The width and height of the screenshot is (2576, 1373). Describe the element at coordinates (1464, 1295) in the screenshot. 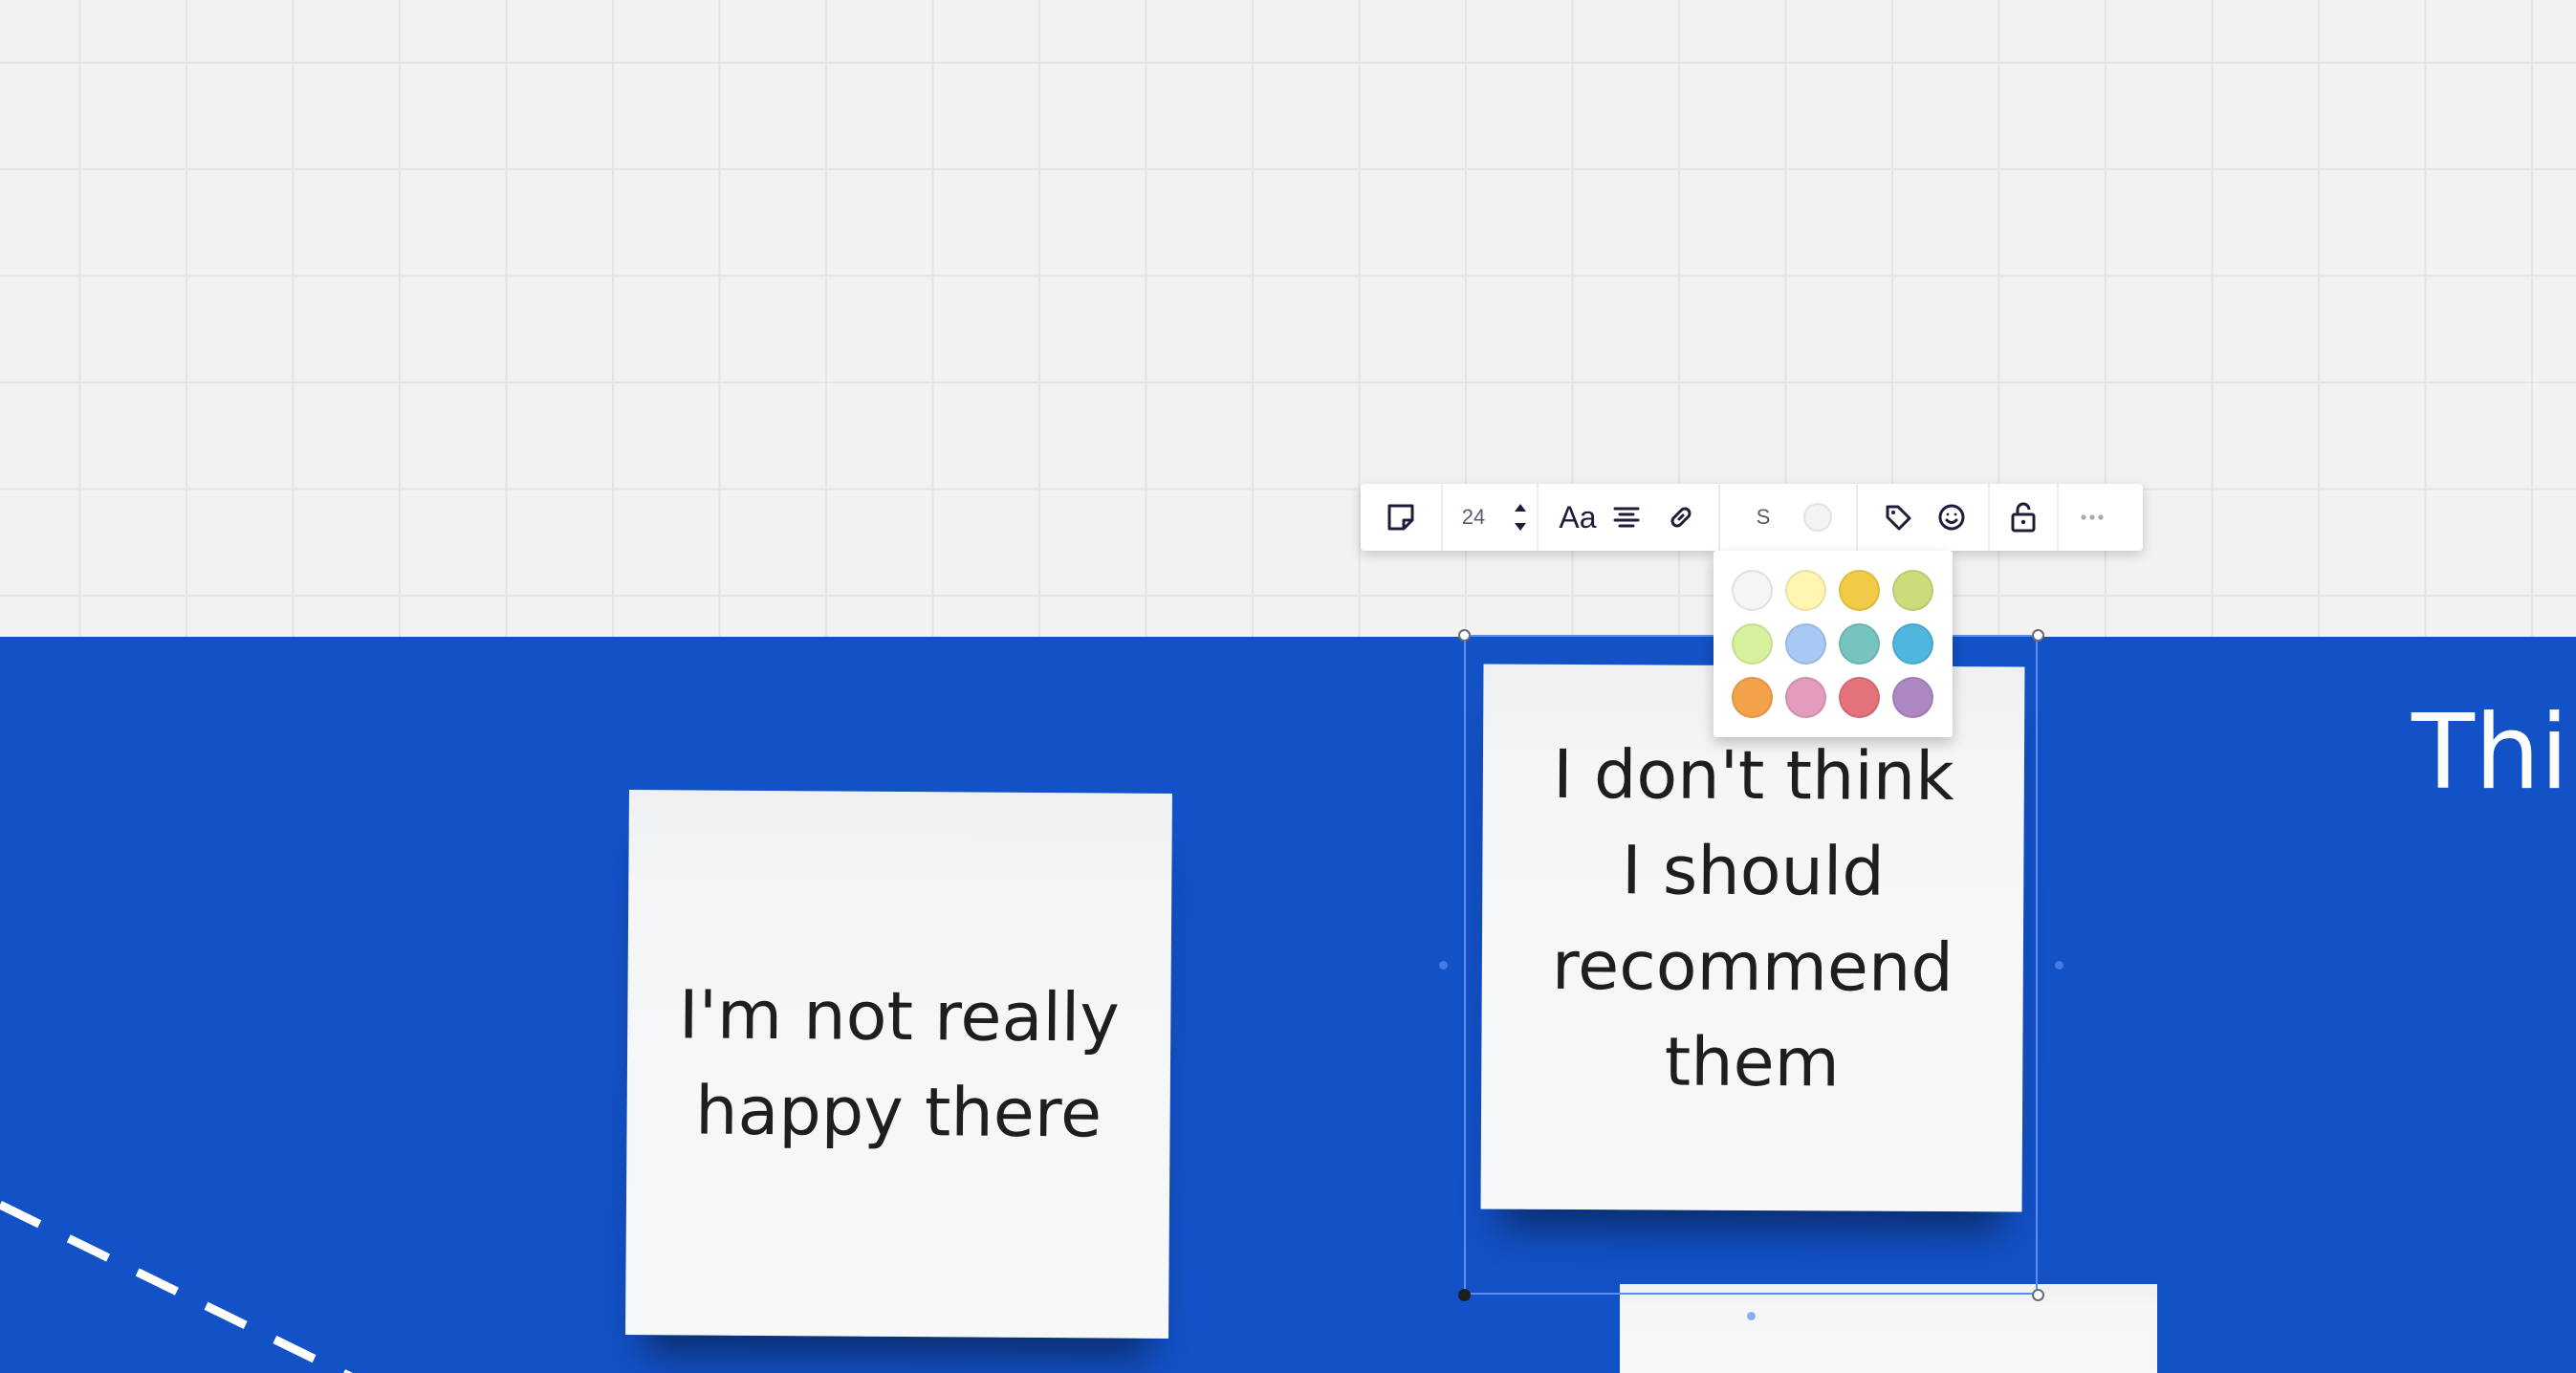

I see `resize-handle-bottom-left` at that location.